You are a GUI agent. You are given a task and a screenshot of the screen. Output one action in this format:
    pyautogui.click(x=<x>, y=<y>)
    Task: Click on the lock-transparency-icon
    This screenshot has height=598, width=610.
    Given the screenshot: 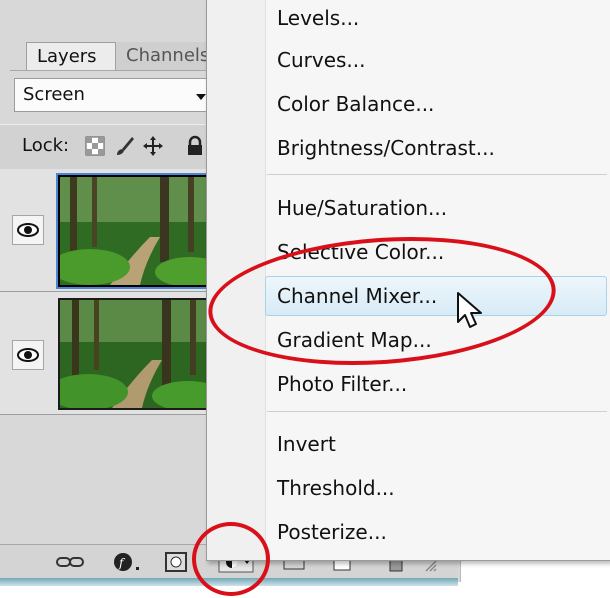 What is the action you would take?
    pyautogui.click(x=95, y=146)
    